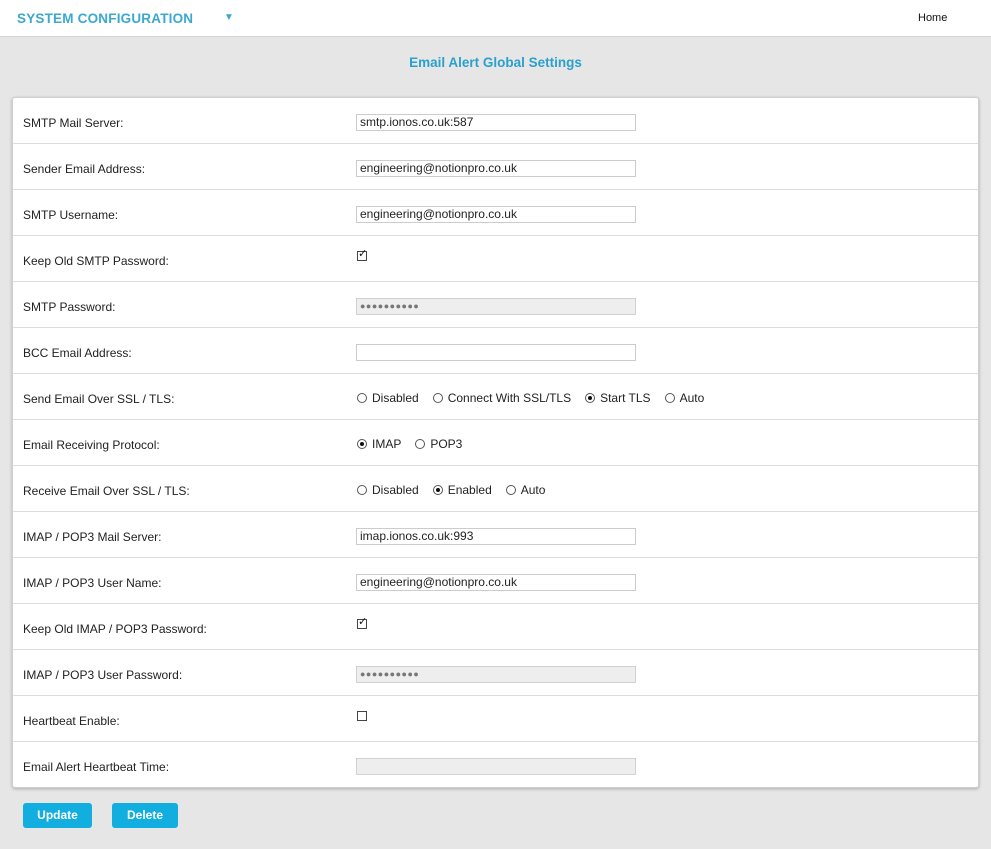 The height and width of the screenshot is (849, 991). I want to click on chevron-down-icon: ▼, so click(229, 17).